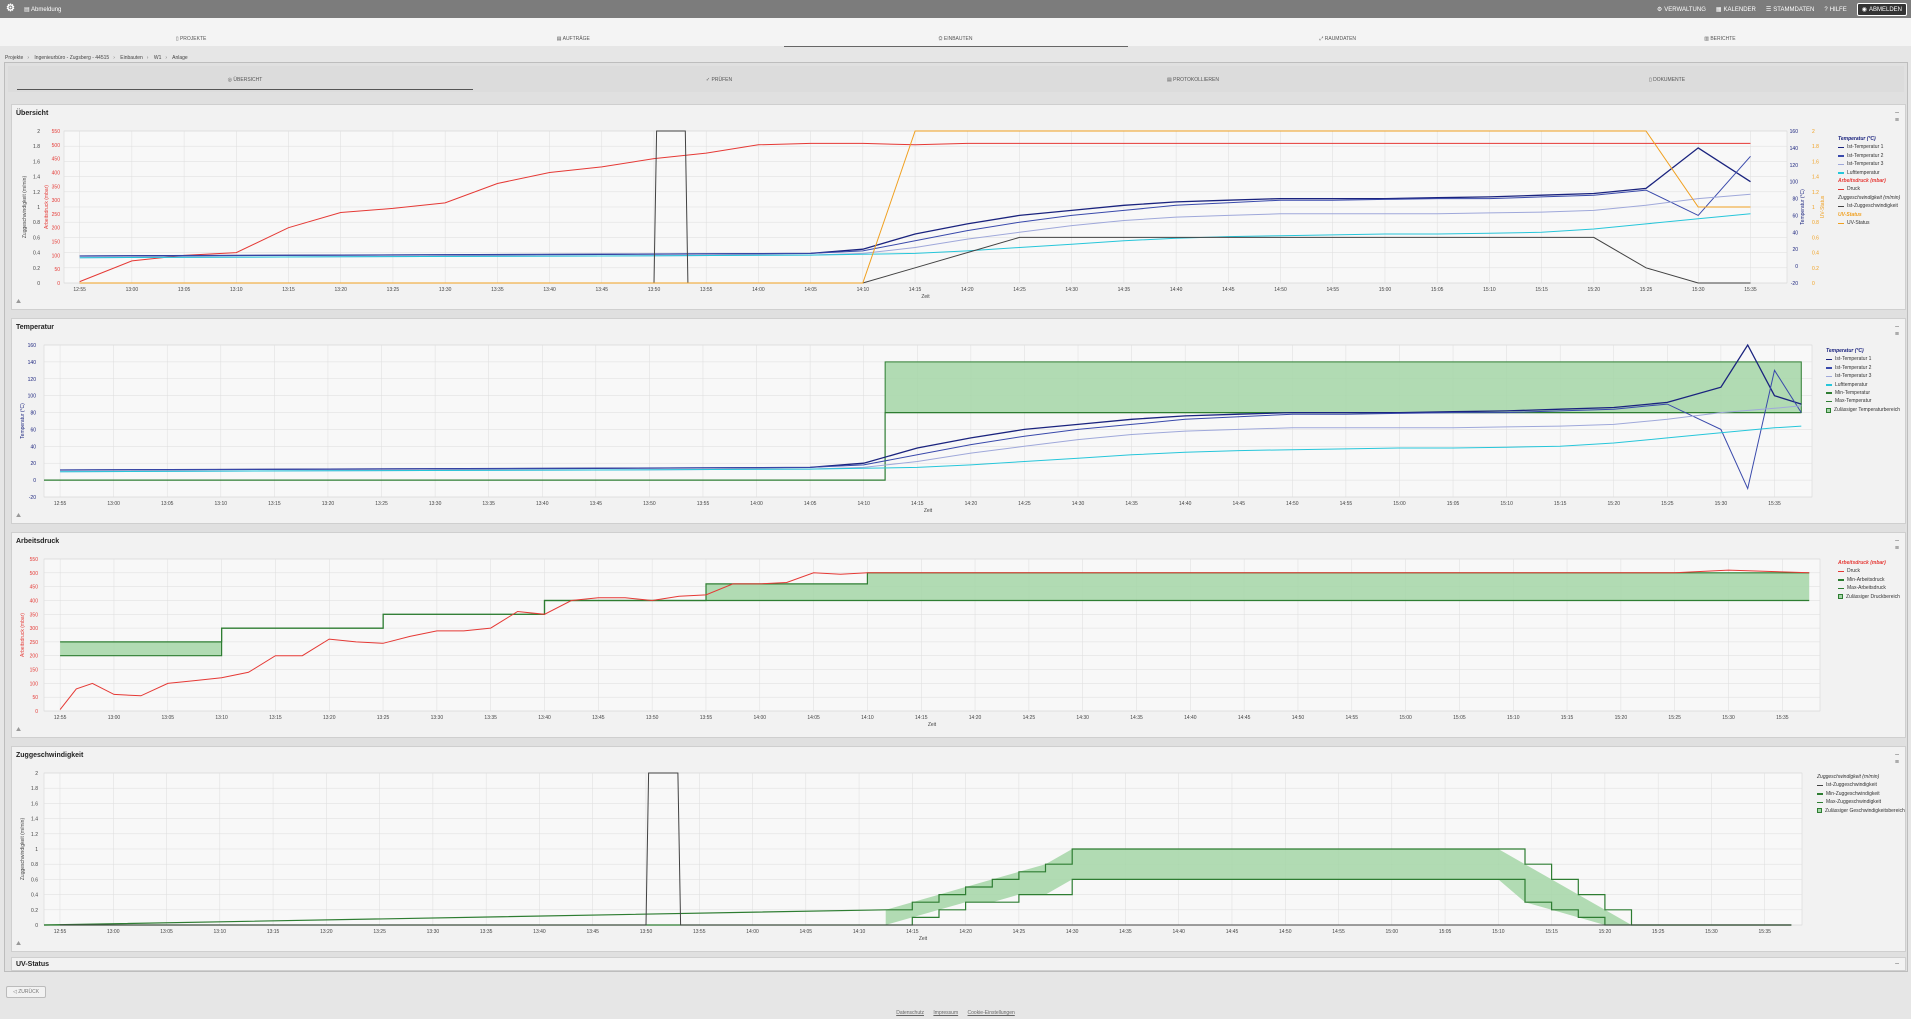 The height and width of the screenshot is (1019, 1911). I want to click on legend-item: Zulässiger Druckbereich, so click(1869, 597).